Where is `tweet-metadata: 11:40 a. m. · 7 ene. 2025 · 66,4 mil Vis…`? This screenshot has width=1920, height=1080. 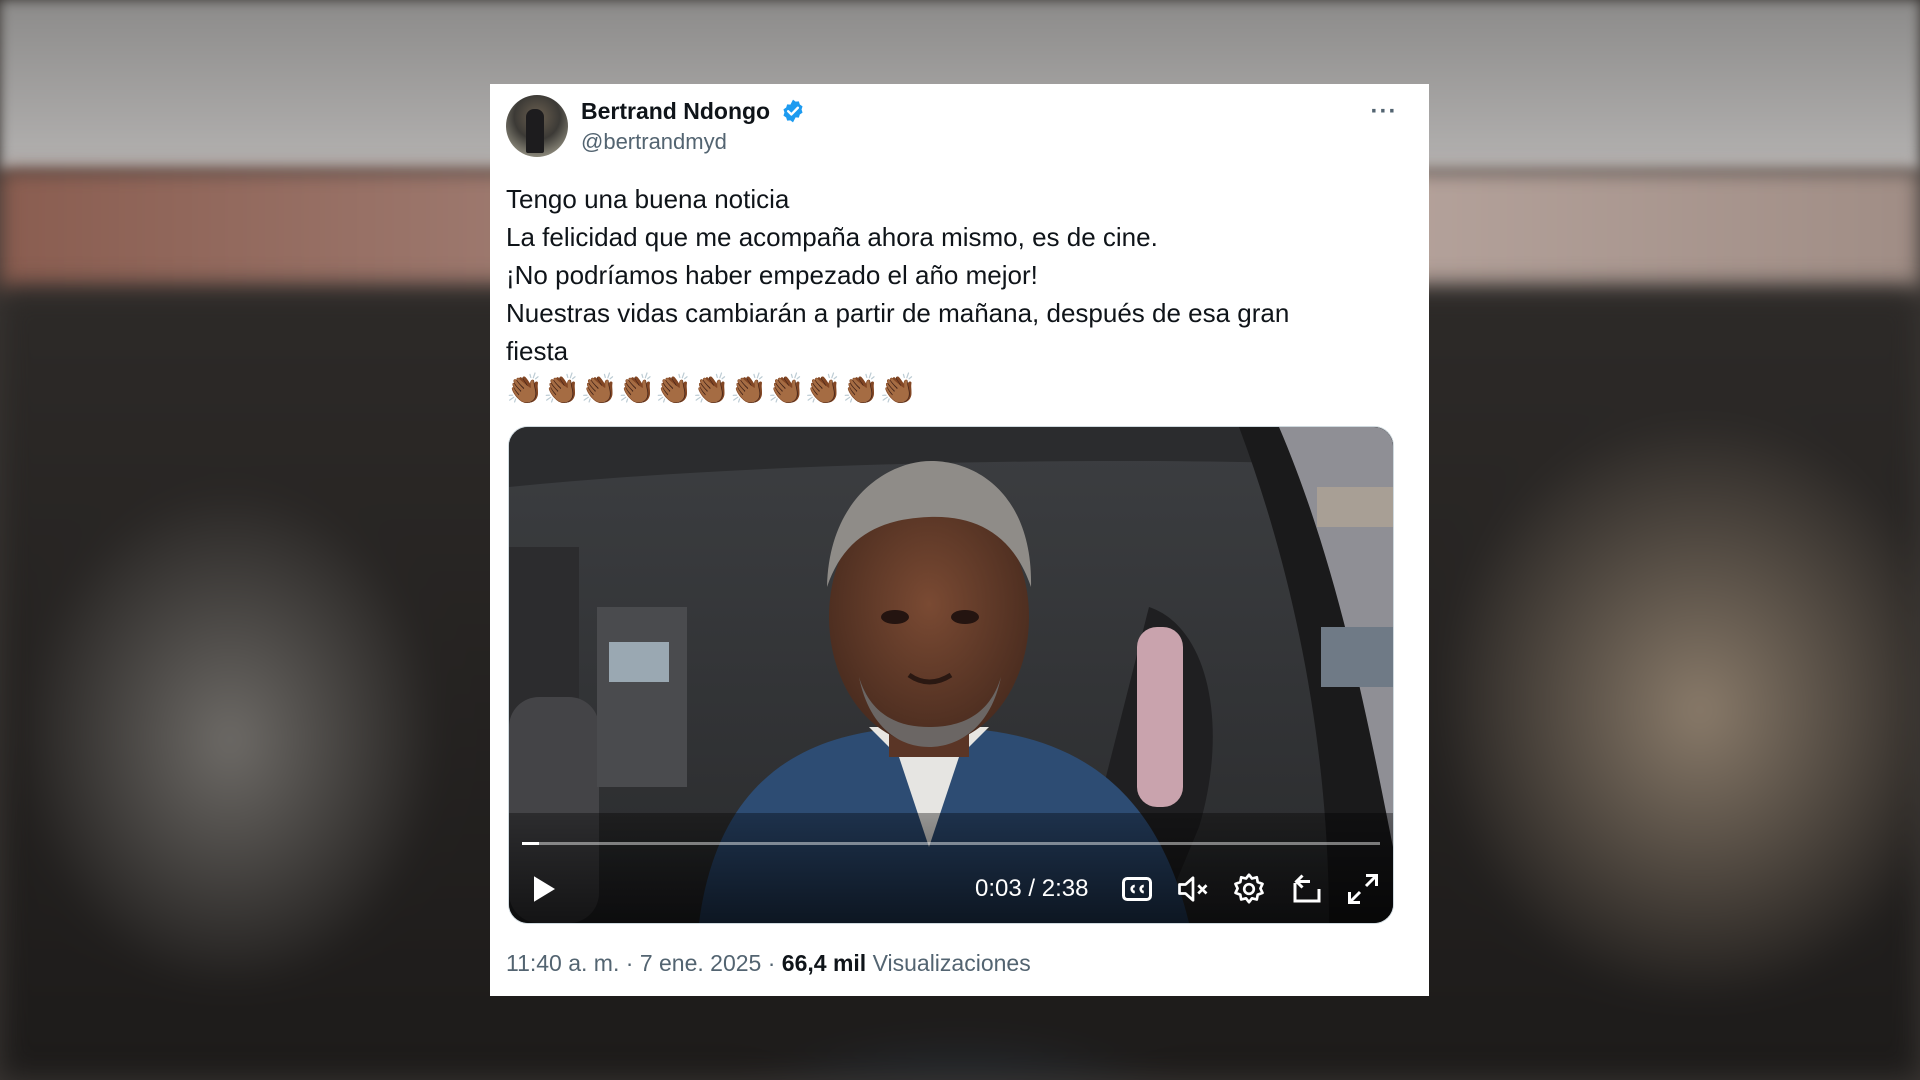 tweet-metadata: 11:40 a. m. · 7 ene. 2025 · 66,4 mil Vis… is located at coordinates (768, 963).